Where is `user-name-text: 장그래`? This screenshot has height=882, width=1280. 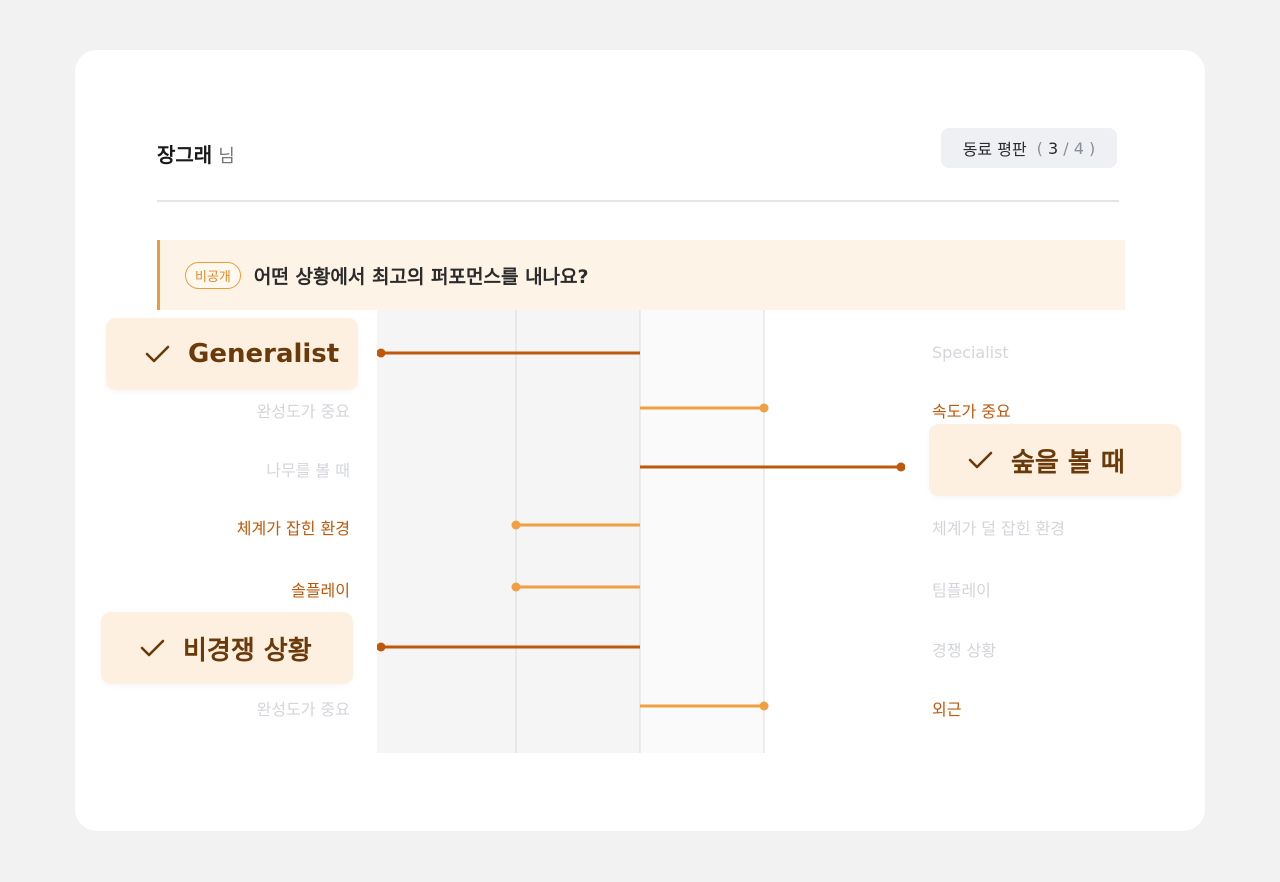 user-name-text: 장그래 is located at coordinates (185, 155).